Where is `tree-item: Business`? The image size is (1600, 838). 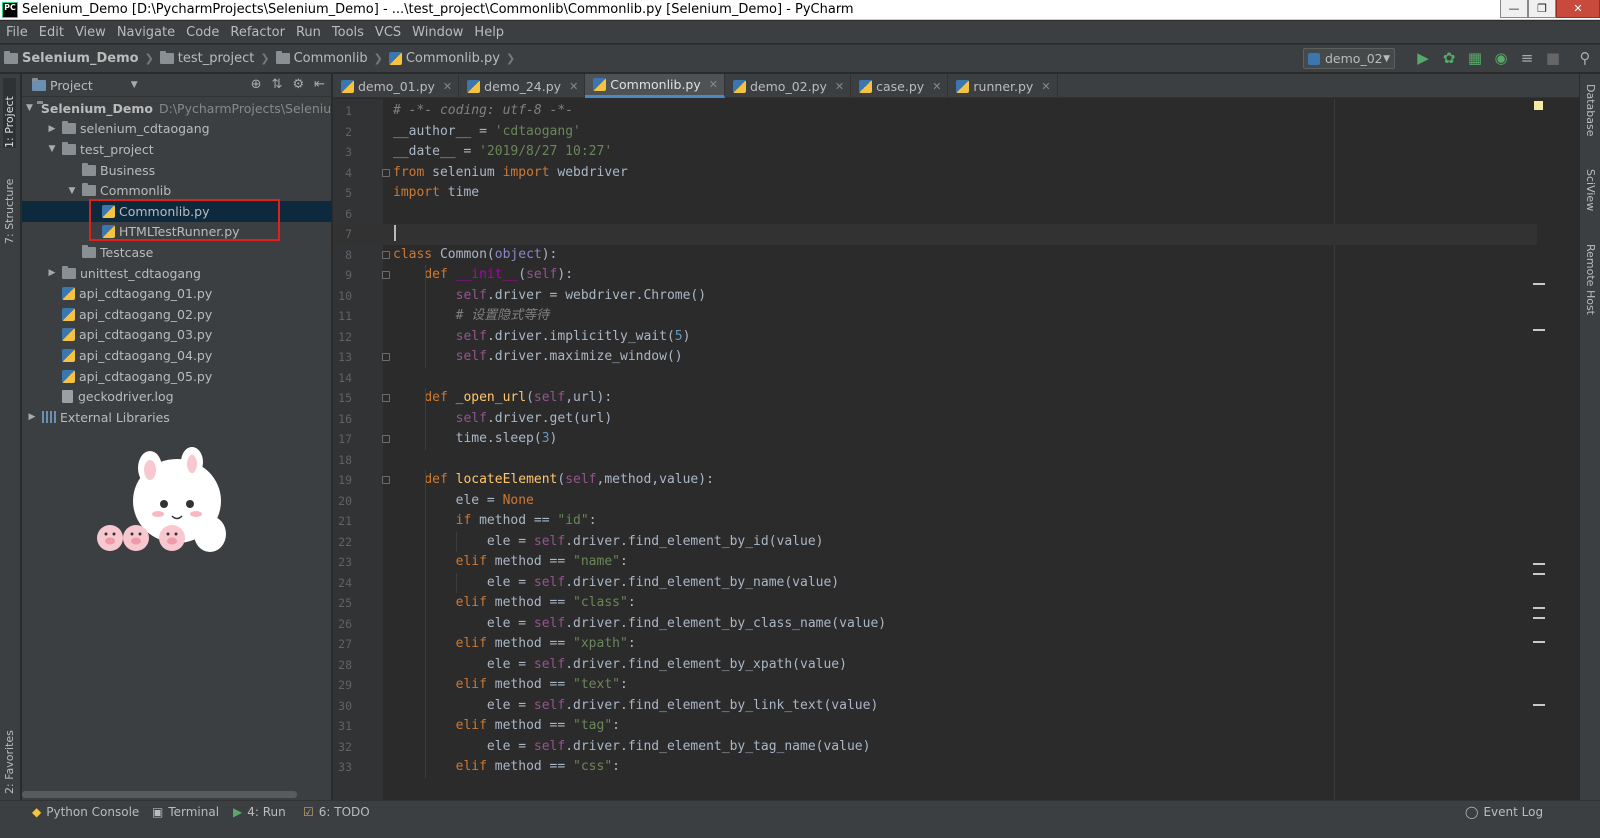
tree-item: Business is located at coordinates (177, 170).